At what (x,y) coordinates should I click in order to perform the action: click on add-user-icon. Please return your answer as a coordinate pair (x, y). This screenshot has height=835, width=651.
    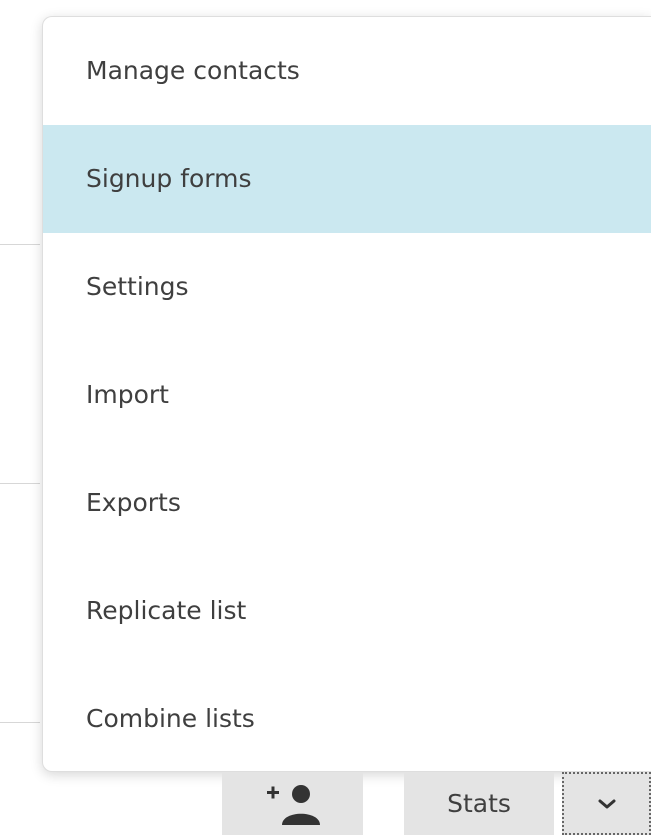
    Looking at the image, I should click on (293, 804).